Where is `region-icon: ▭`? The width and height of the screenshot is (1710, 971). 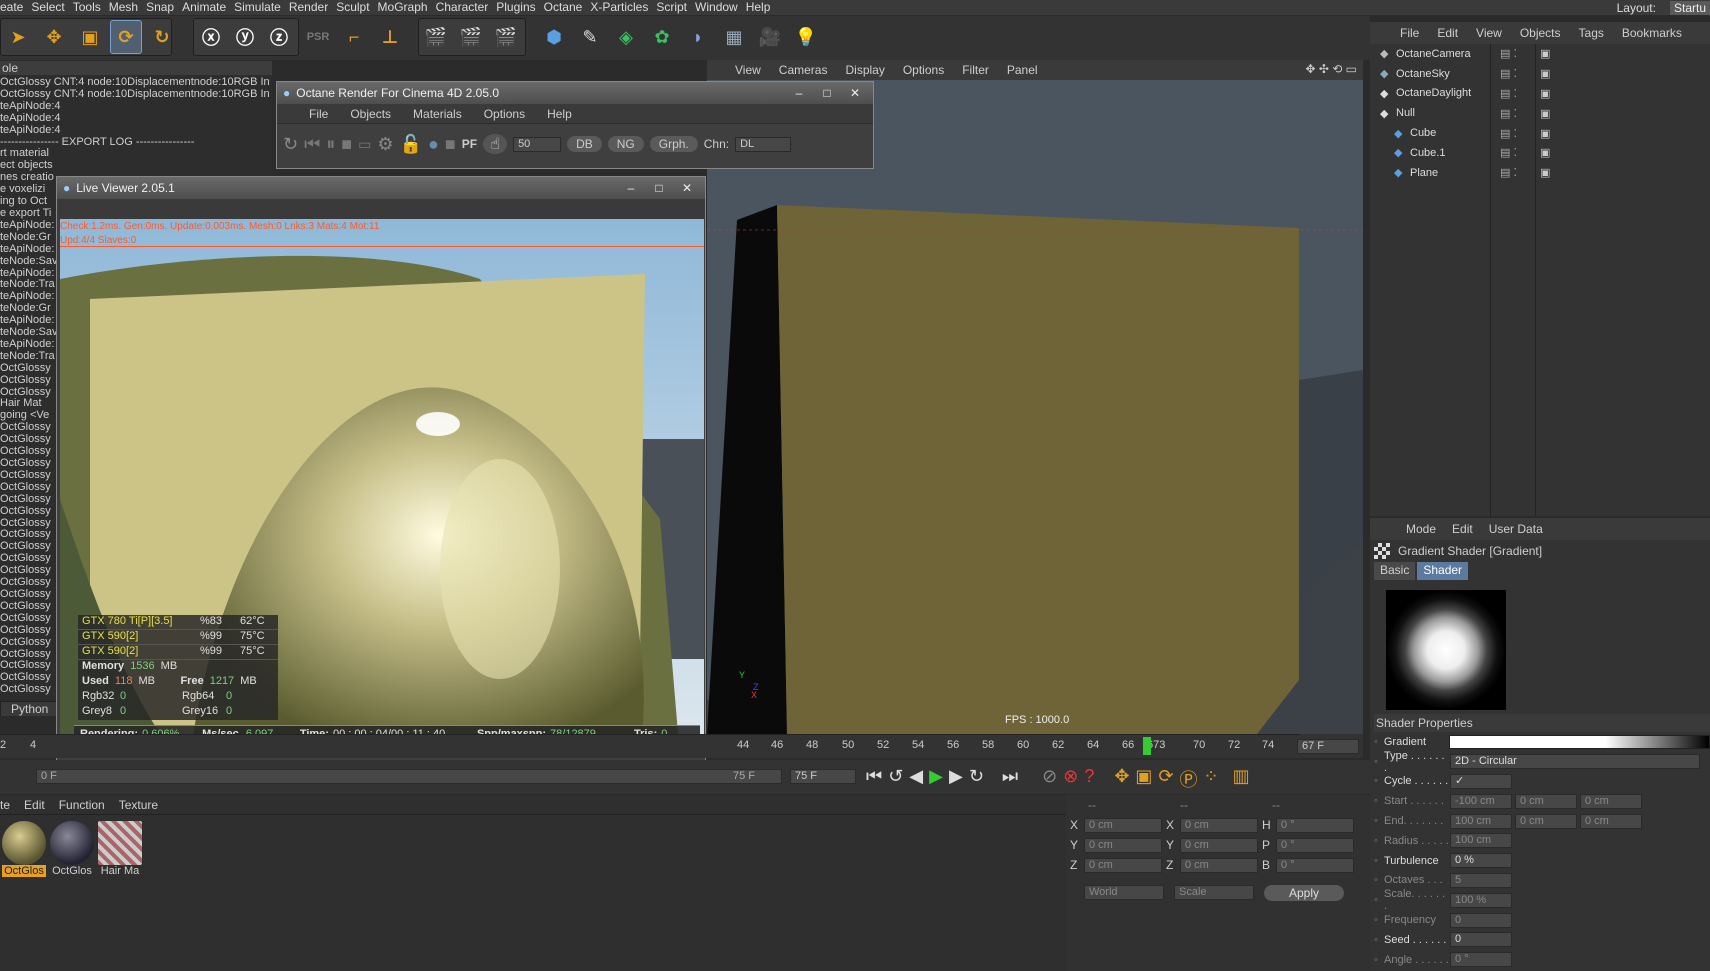
region-icon: ▭ is located at coordinates (364, 144).